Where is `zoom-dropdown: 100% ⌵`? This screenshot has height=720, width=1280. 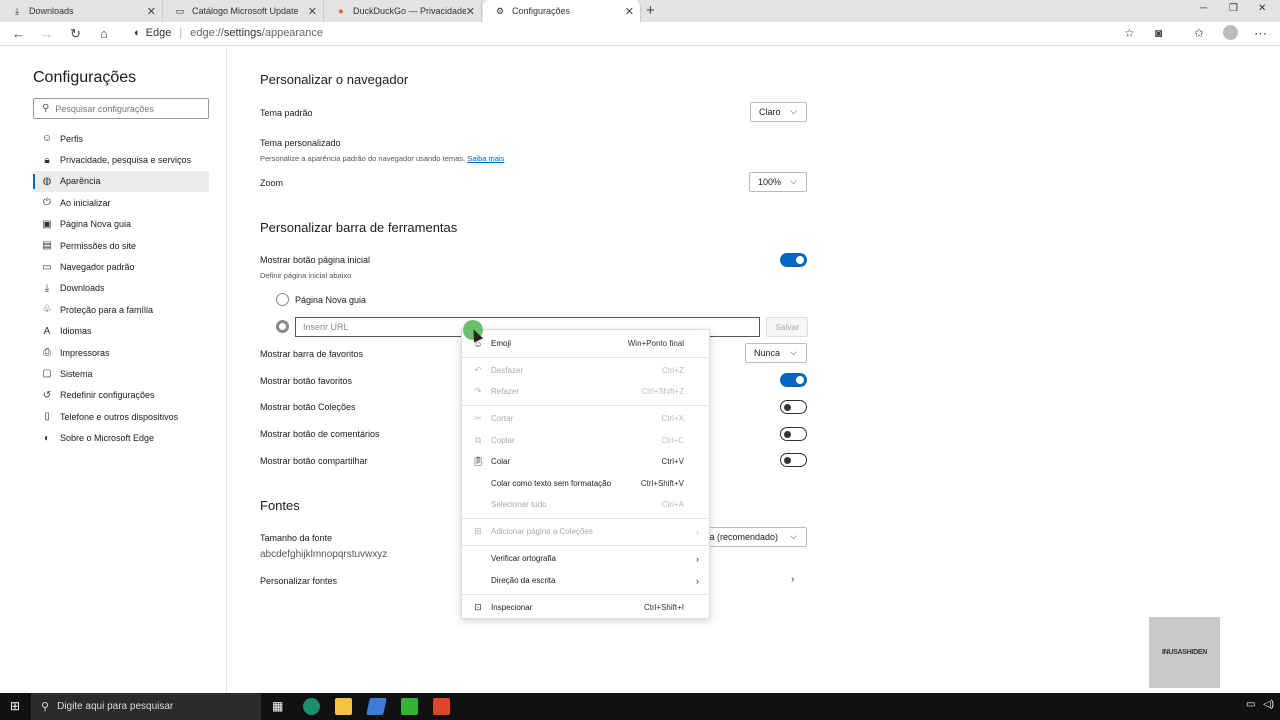
zoom-dropdown: 100% ⌵ is located at coordinates (778, 182).